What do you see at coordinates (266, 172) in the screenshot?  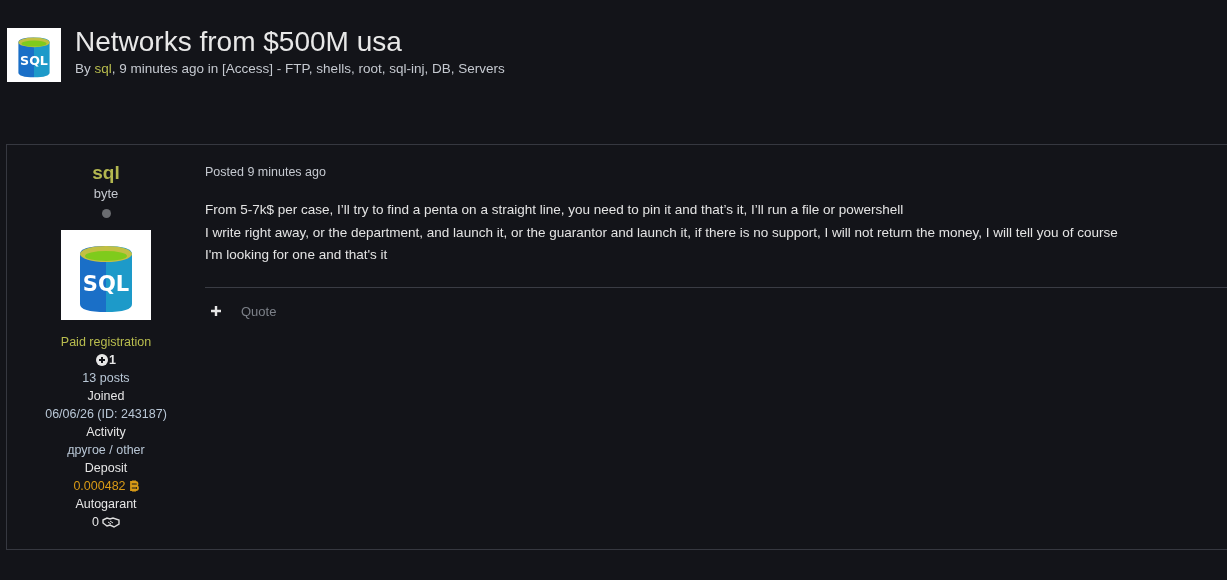 I see `post-date: Posted 9 minutes ago` at bounding box center [266, 172].